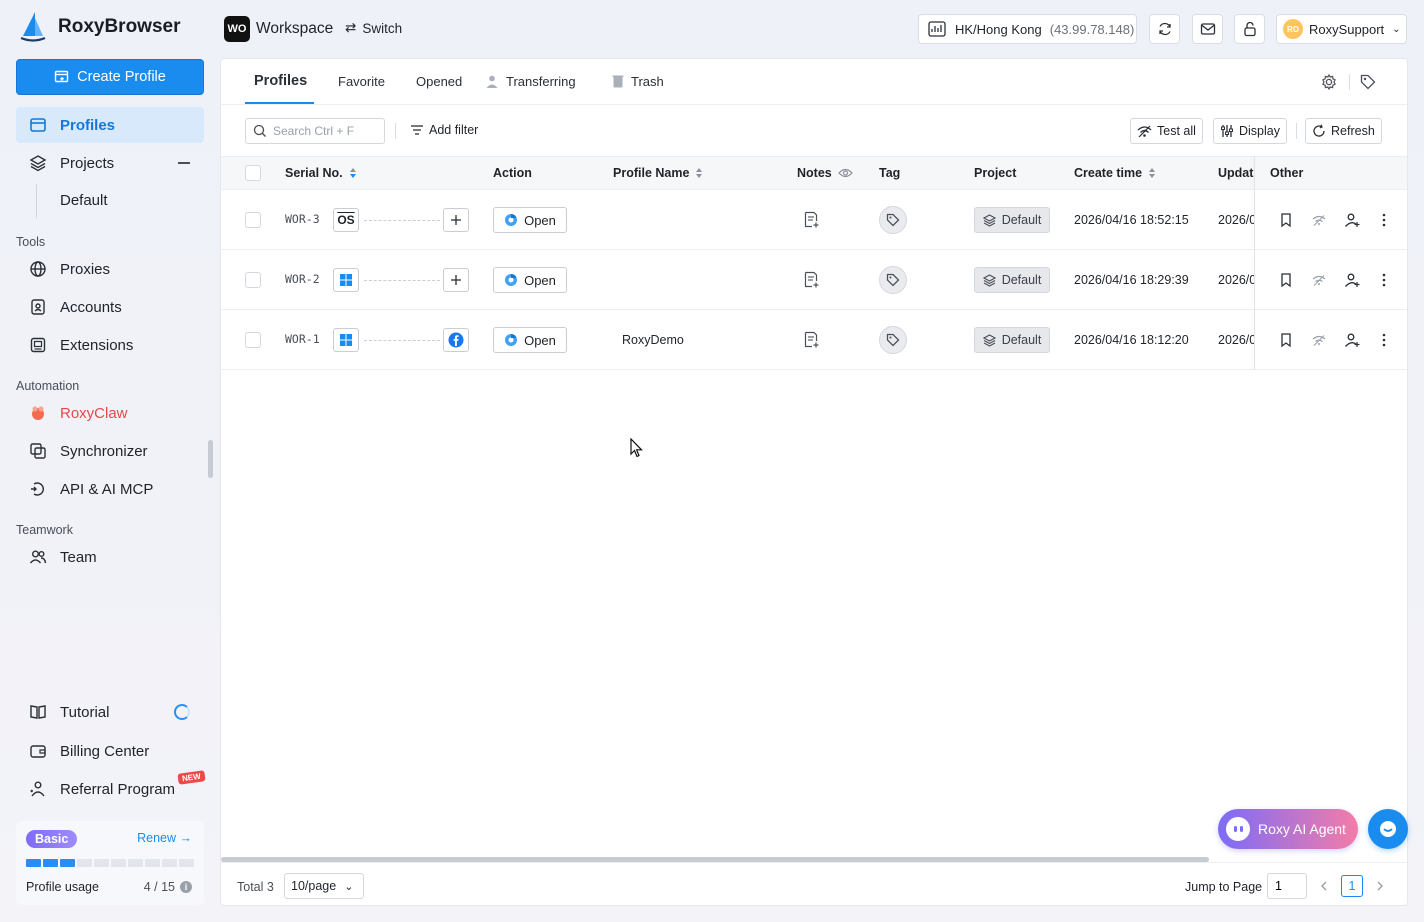  Describe the element at coordinates (186, 887) in the screenshot. I see `info-icon: i` at that location.